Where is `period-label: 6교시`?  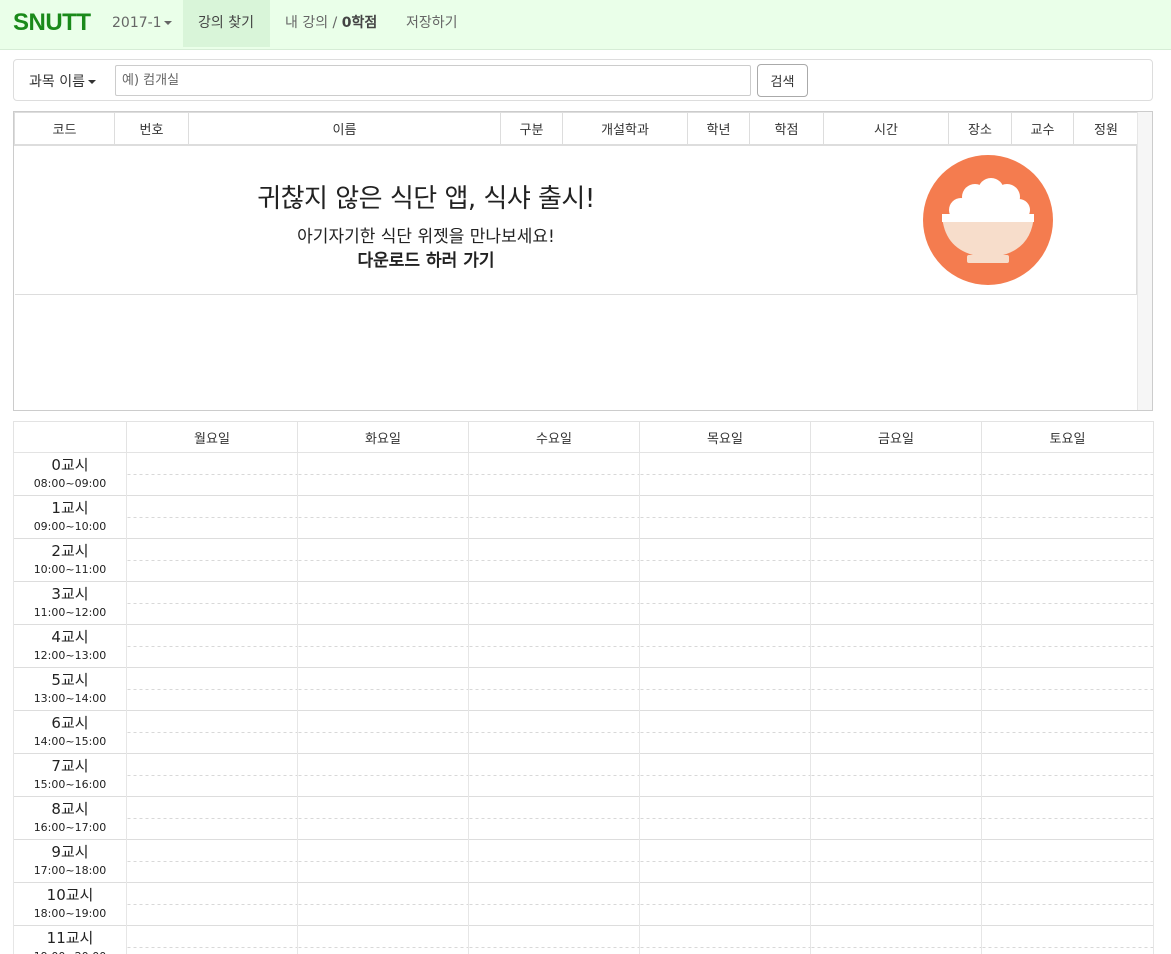 period-label: 6교시 is located at coordinates (70, 723).